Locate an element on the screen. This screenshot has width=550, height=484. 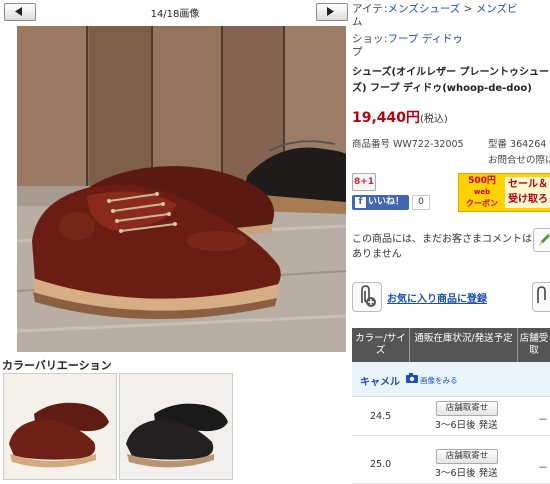
favorite-shop-button is located at coordinates (541, 297).